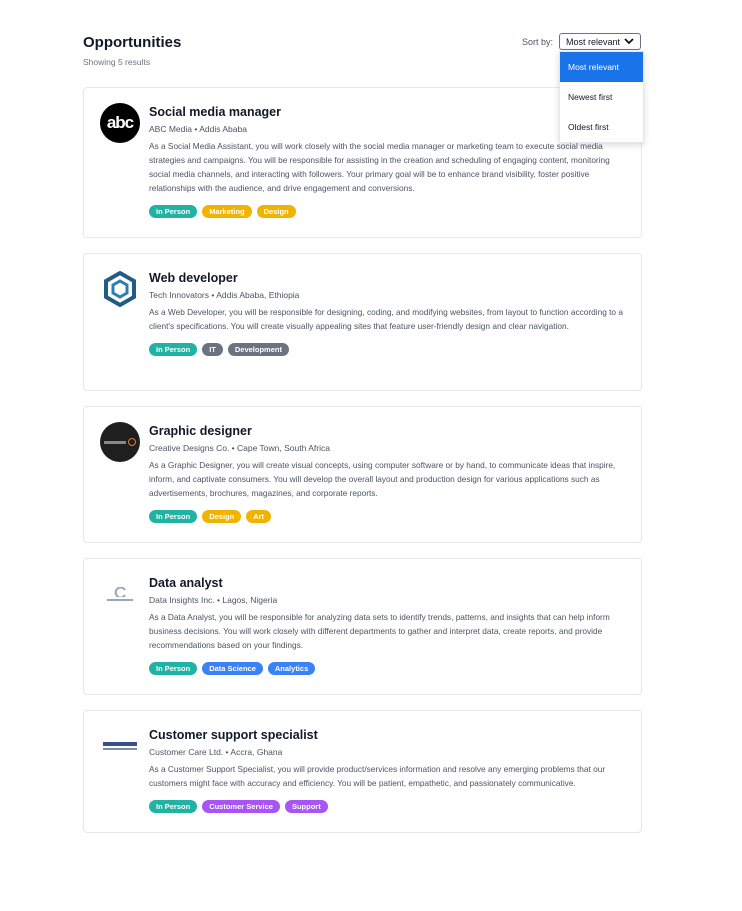  What do you see at coordinates (198, 129) in the screenshot?
I see `job-meta: ABC Media • Addis Ababa` at bounding box center [198, 129].